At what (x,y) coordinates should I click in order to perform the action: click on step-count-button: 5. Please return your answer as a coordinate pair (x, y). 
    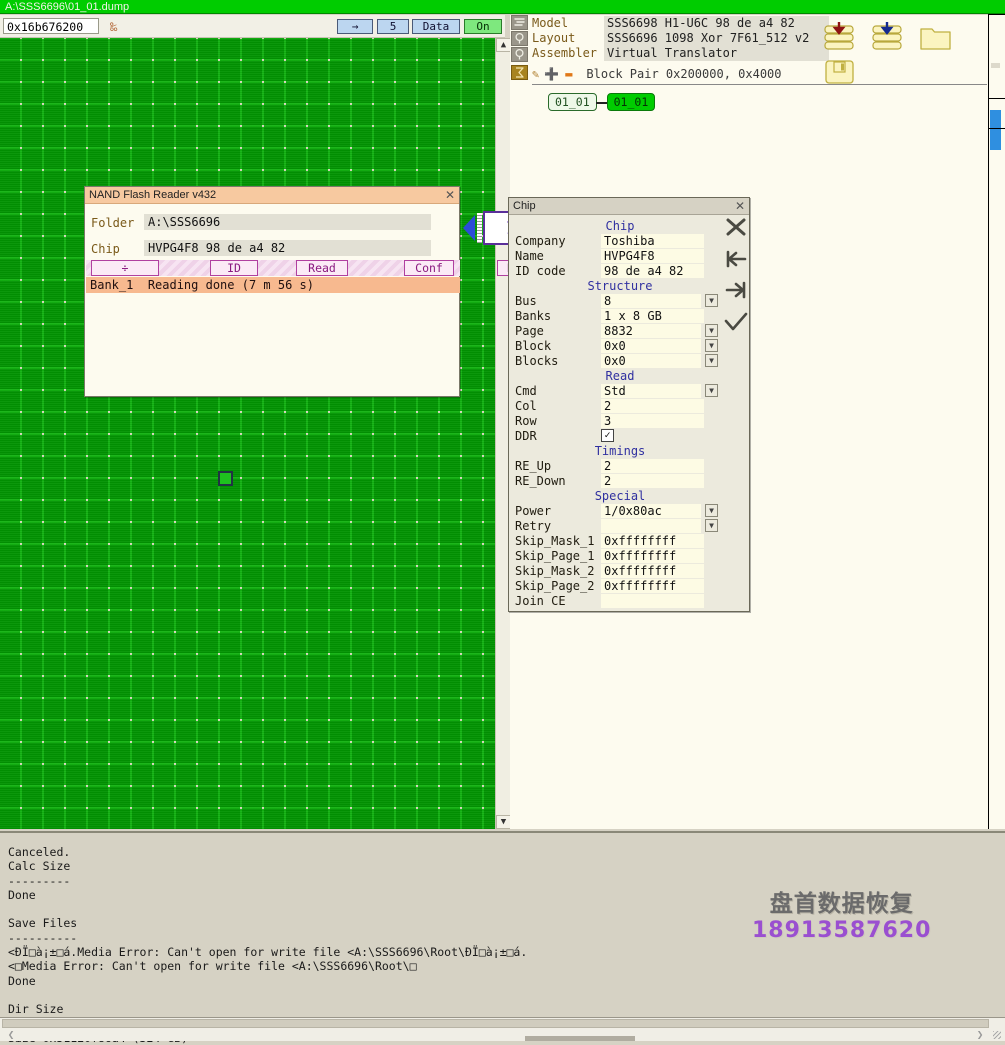
    Looking at the image, I should click on (393, 26).